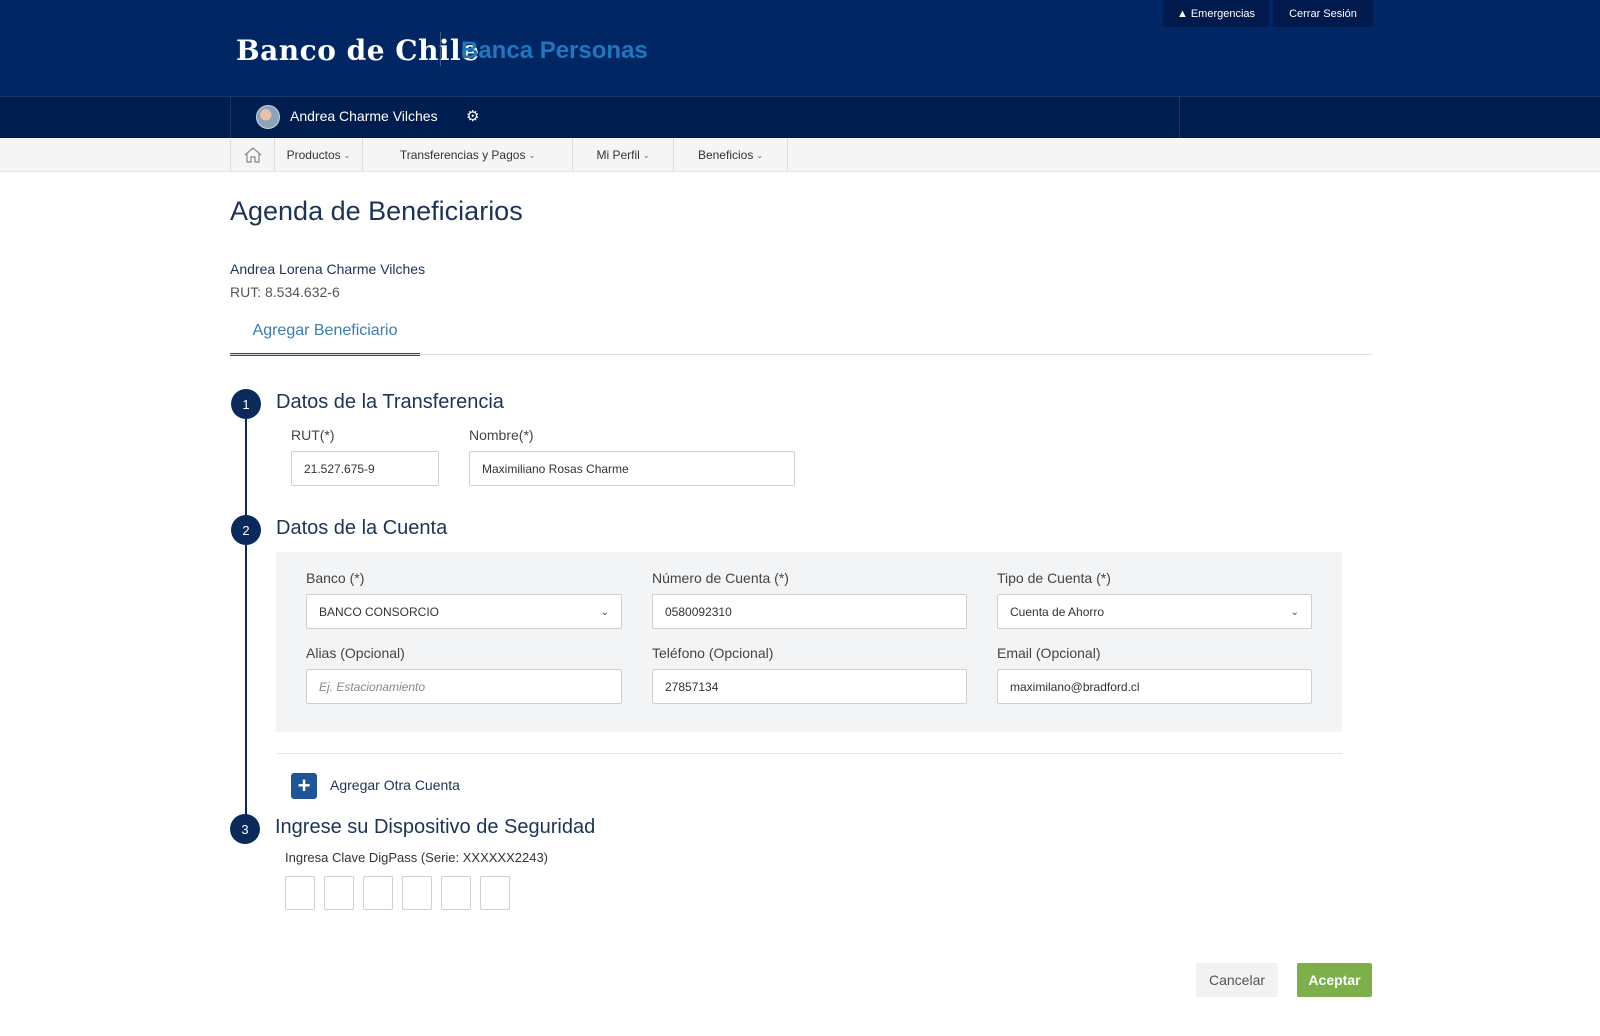 Image resolution: width=1600 pixels, height=1036 pixels. What do you see at coordinates (1057, 611) in the screenshot?
I see `account-type-value: Cuenta de Ahorro` at bounding box center [1057, 611].